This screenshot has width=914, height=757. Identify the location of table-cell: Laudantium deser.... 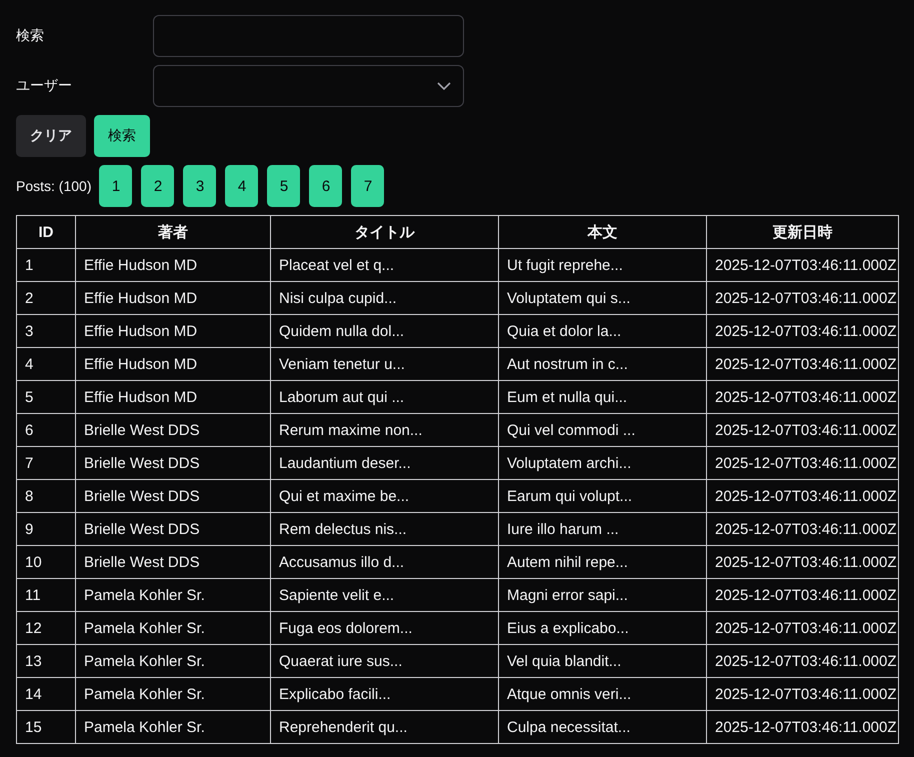
(384, 463).